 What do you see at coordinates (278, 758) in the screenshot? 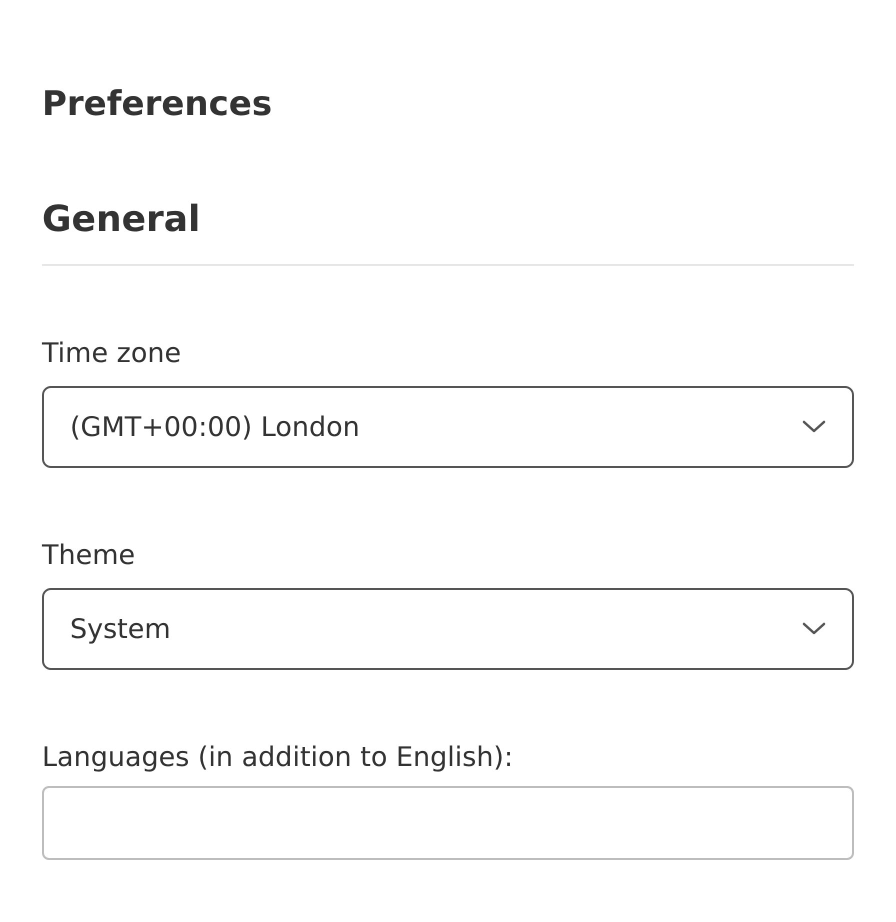
I see `field-label: Languages (in addition to English):` at bounding box center [278, 758].